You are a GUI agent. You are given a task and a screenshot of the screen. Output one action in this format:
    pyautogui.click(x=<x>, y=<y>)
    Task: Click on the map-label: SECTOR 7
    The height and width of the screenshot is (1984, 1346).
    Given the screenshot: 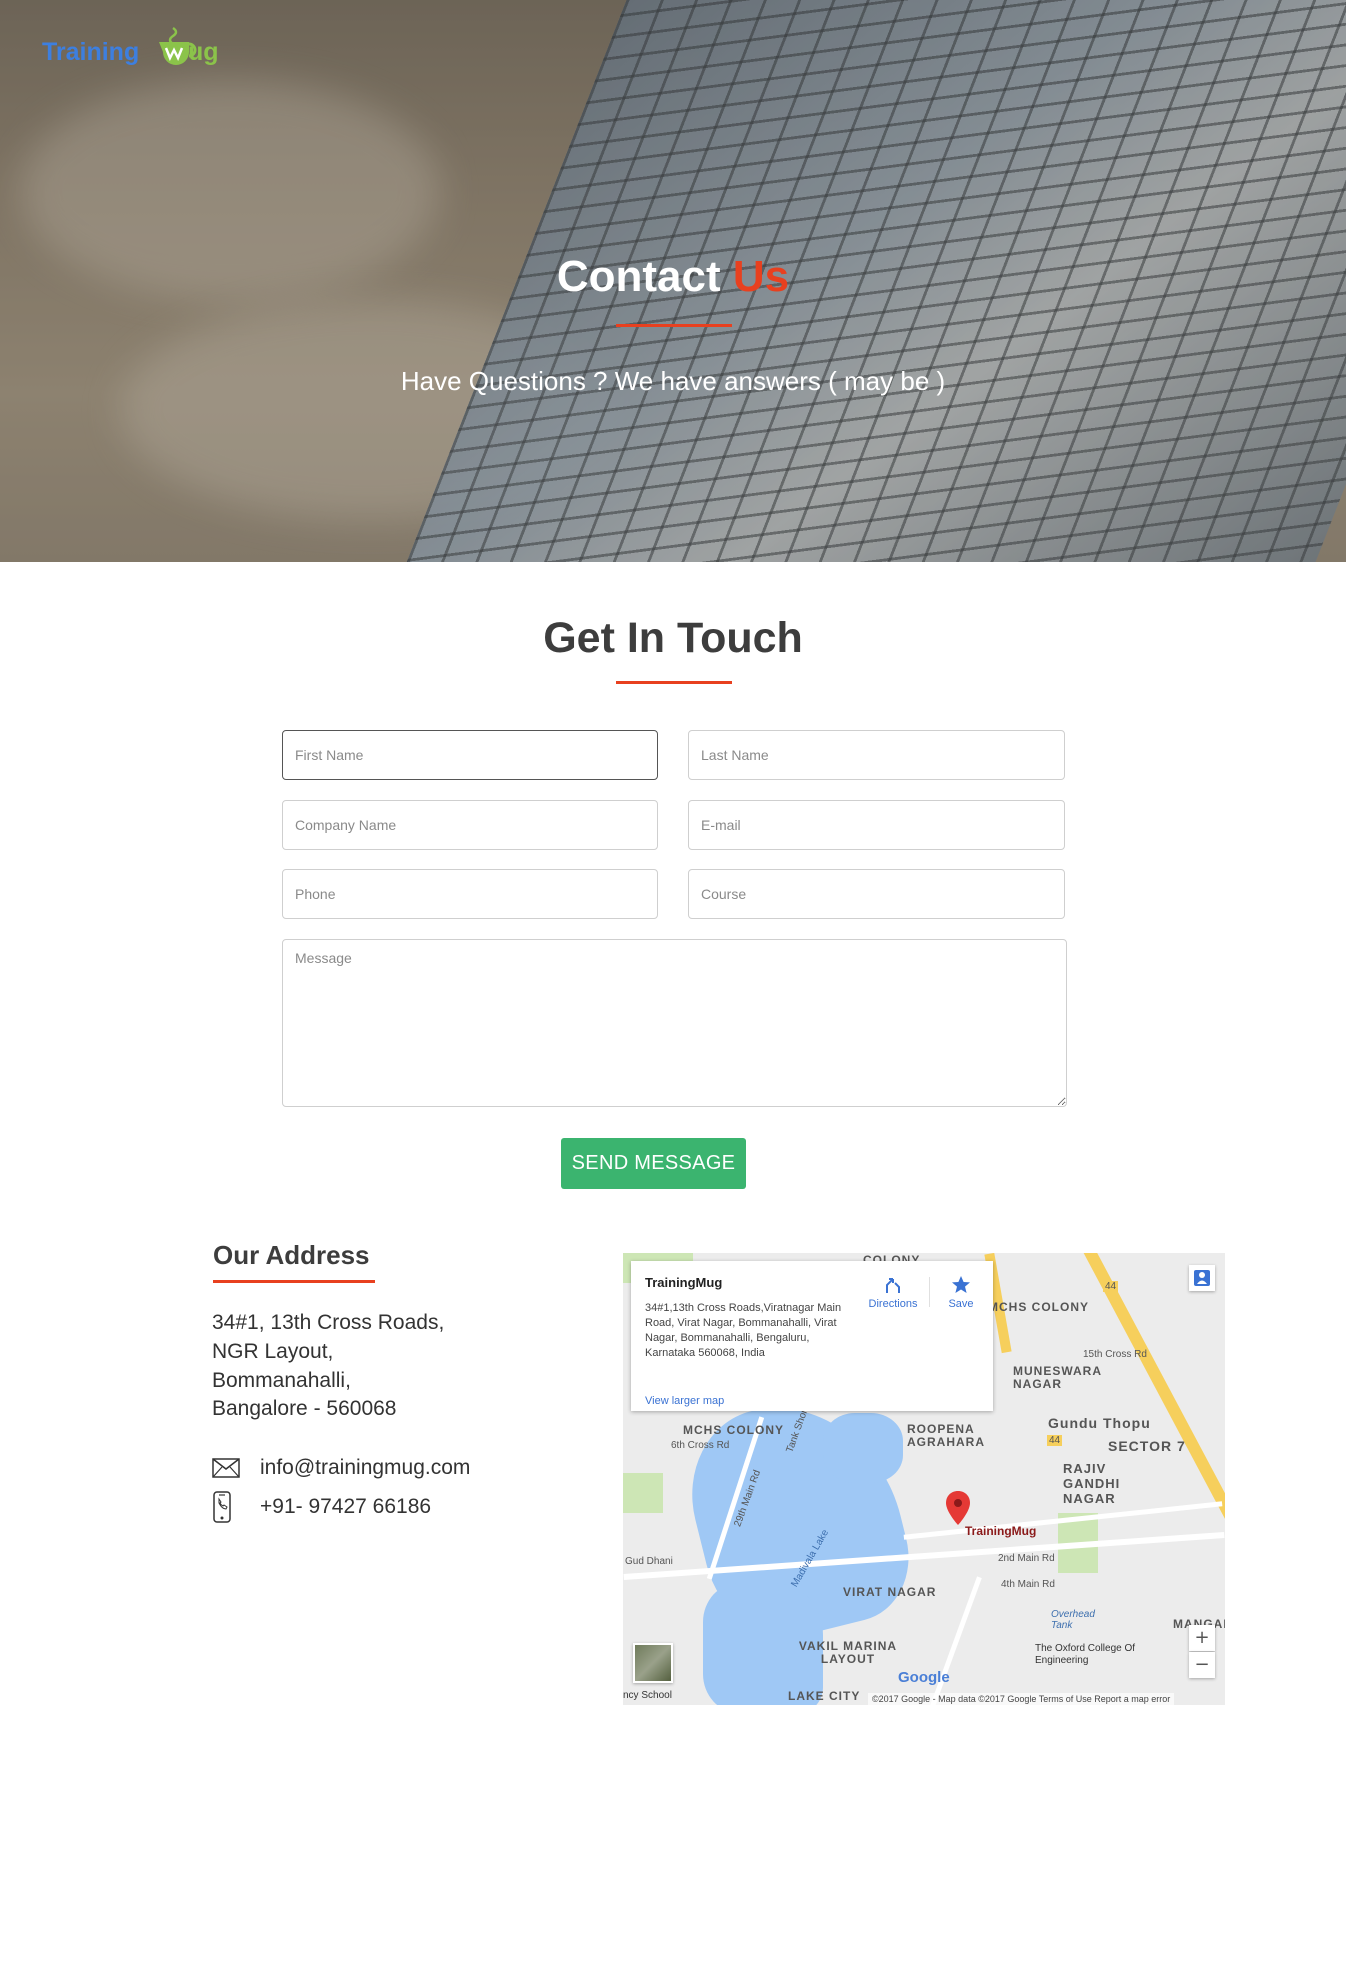 What is the action you would take?
    pyautogui.click(x=1147, y=1446)
    